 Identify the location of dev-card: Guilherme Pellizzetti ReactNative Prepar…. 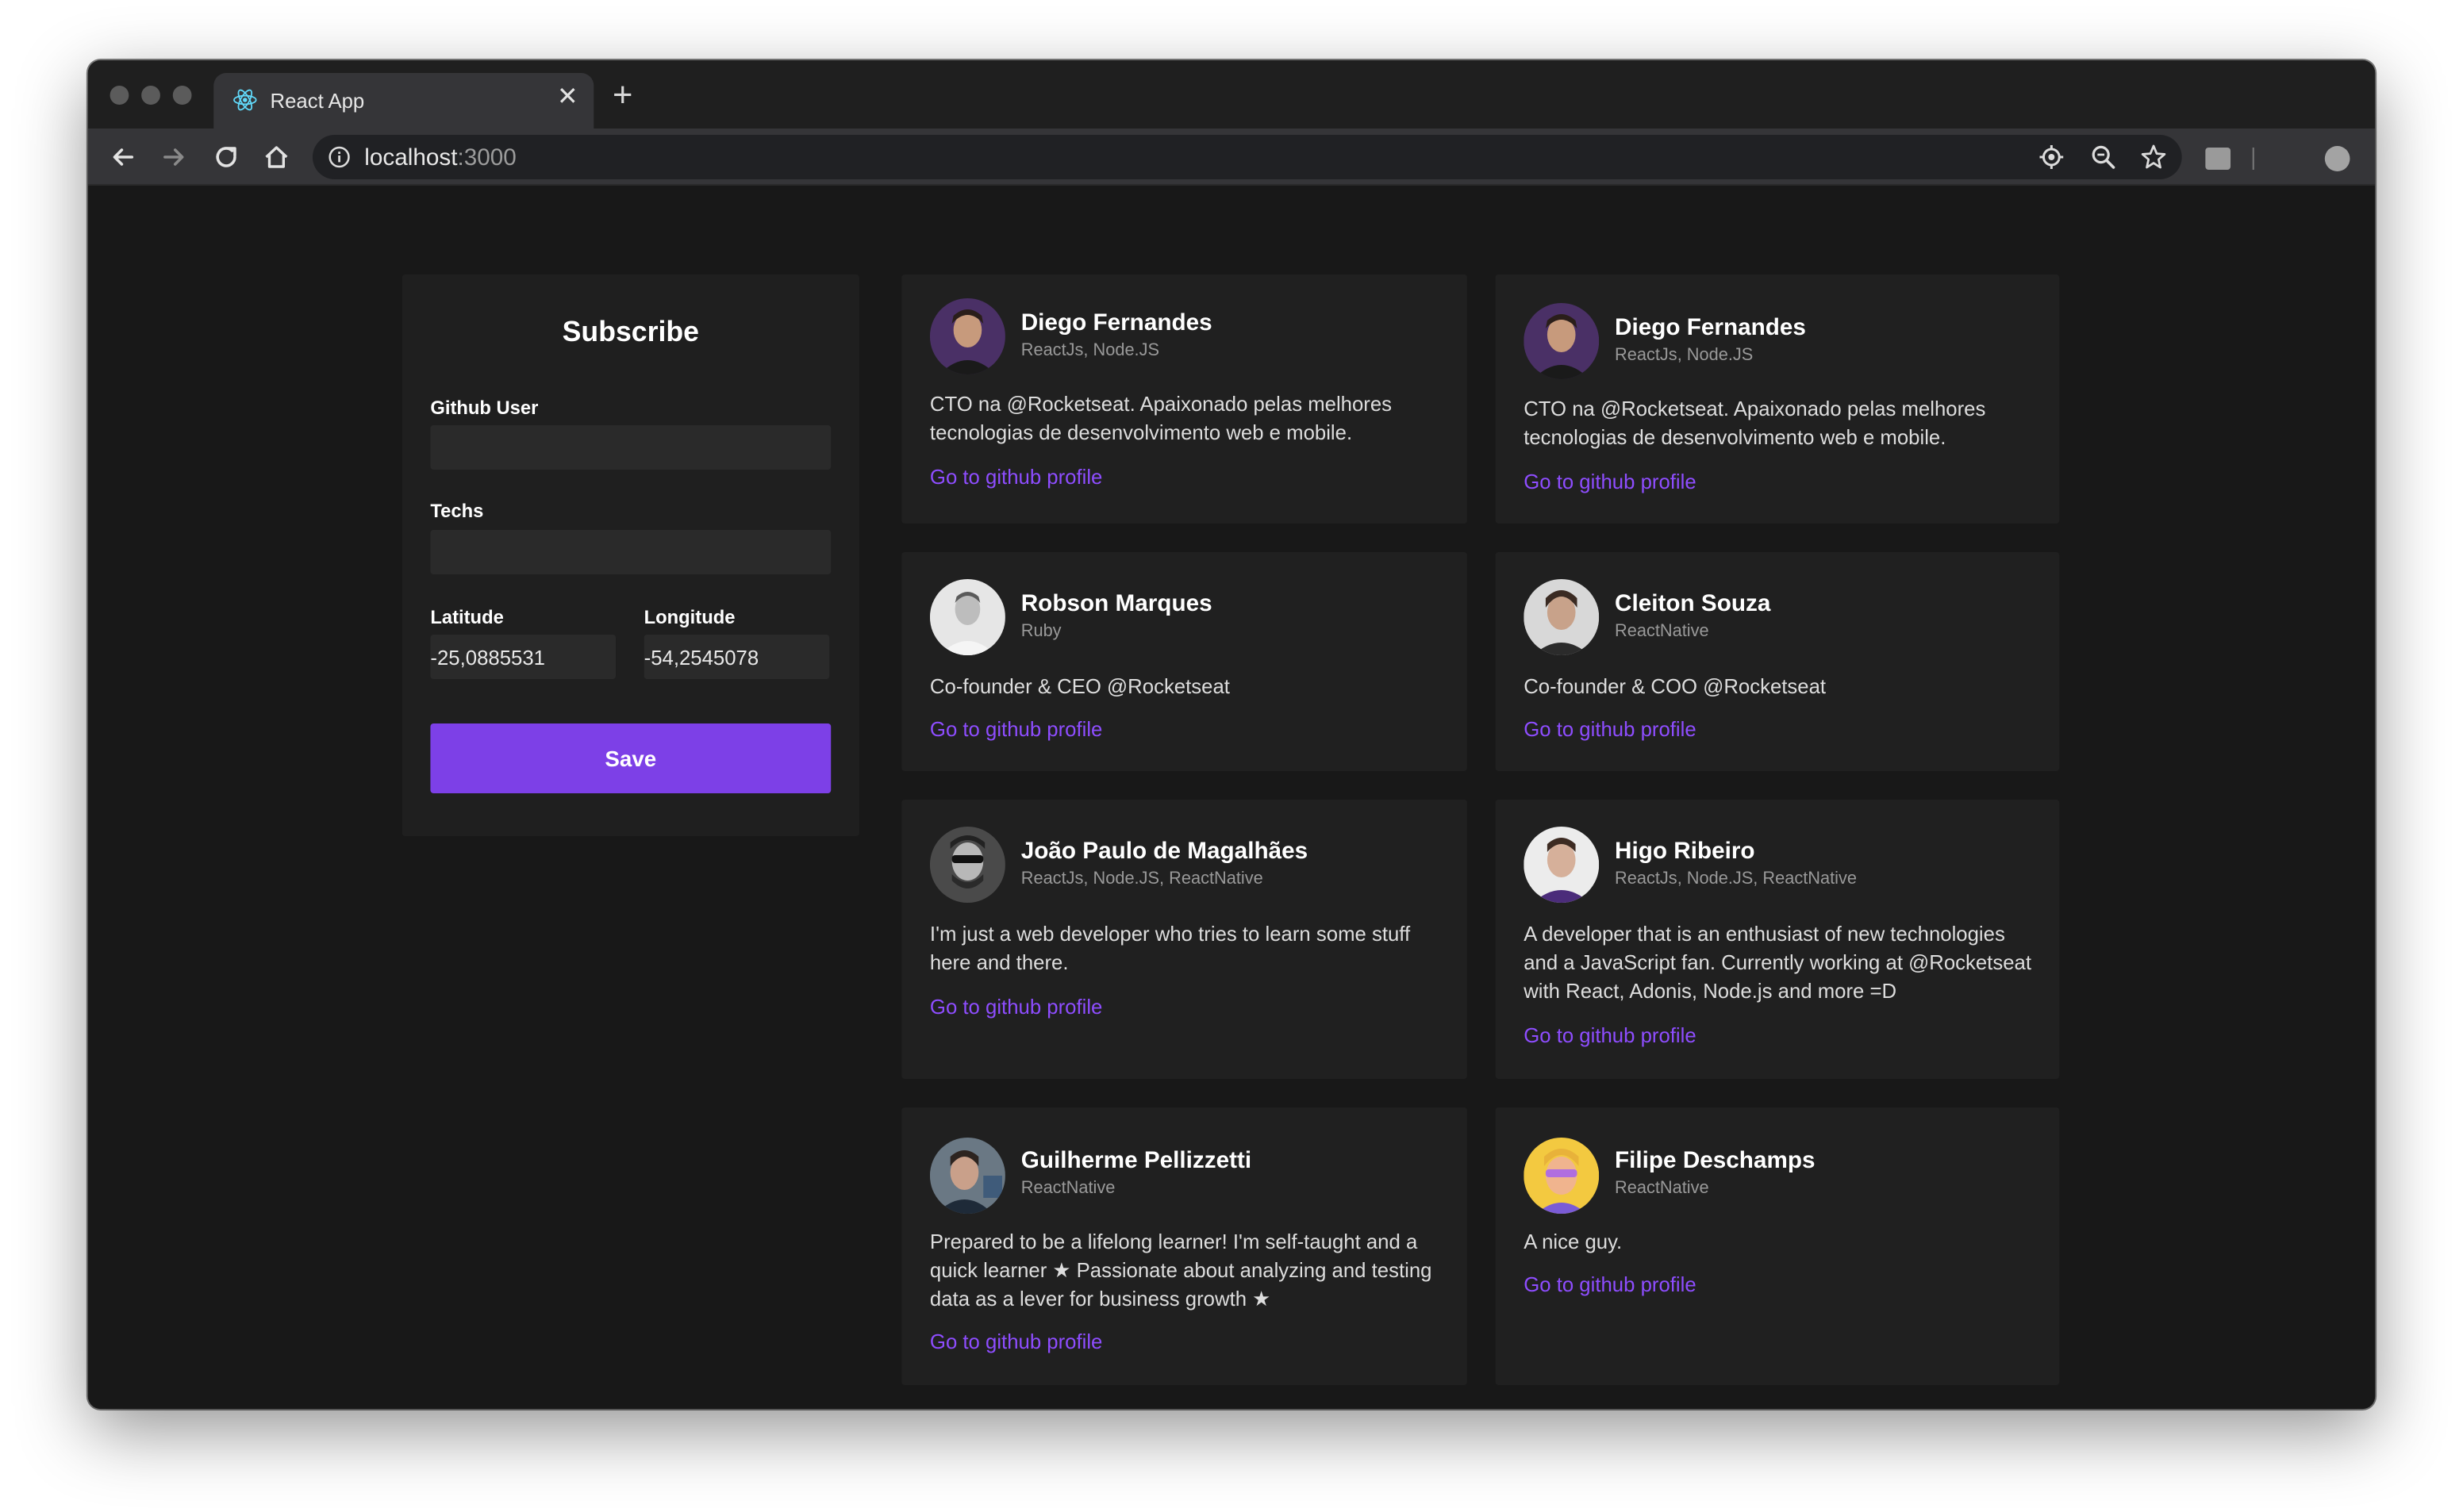
(1184, 1246).